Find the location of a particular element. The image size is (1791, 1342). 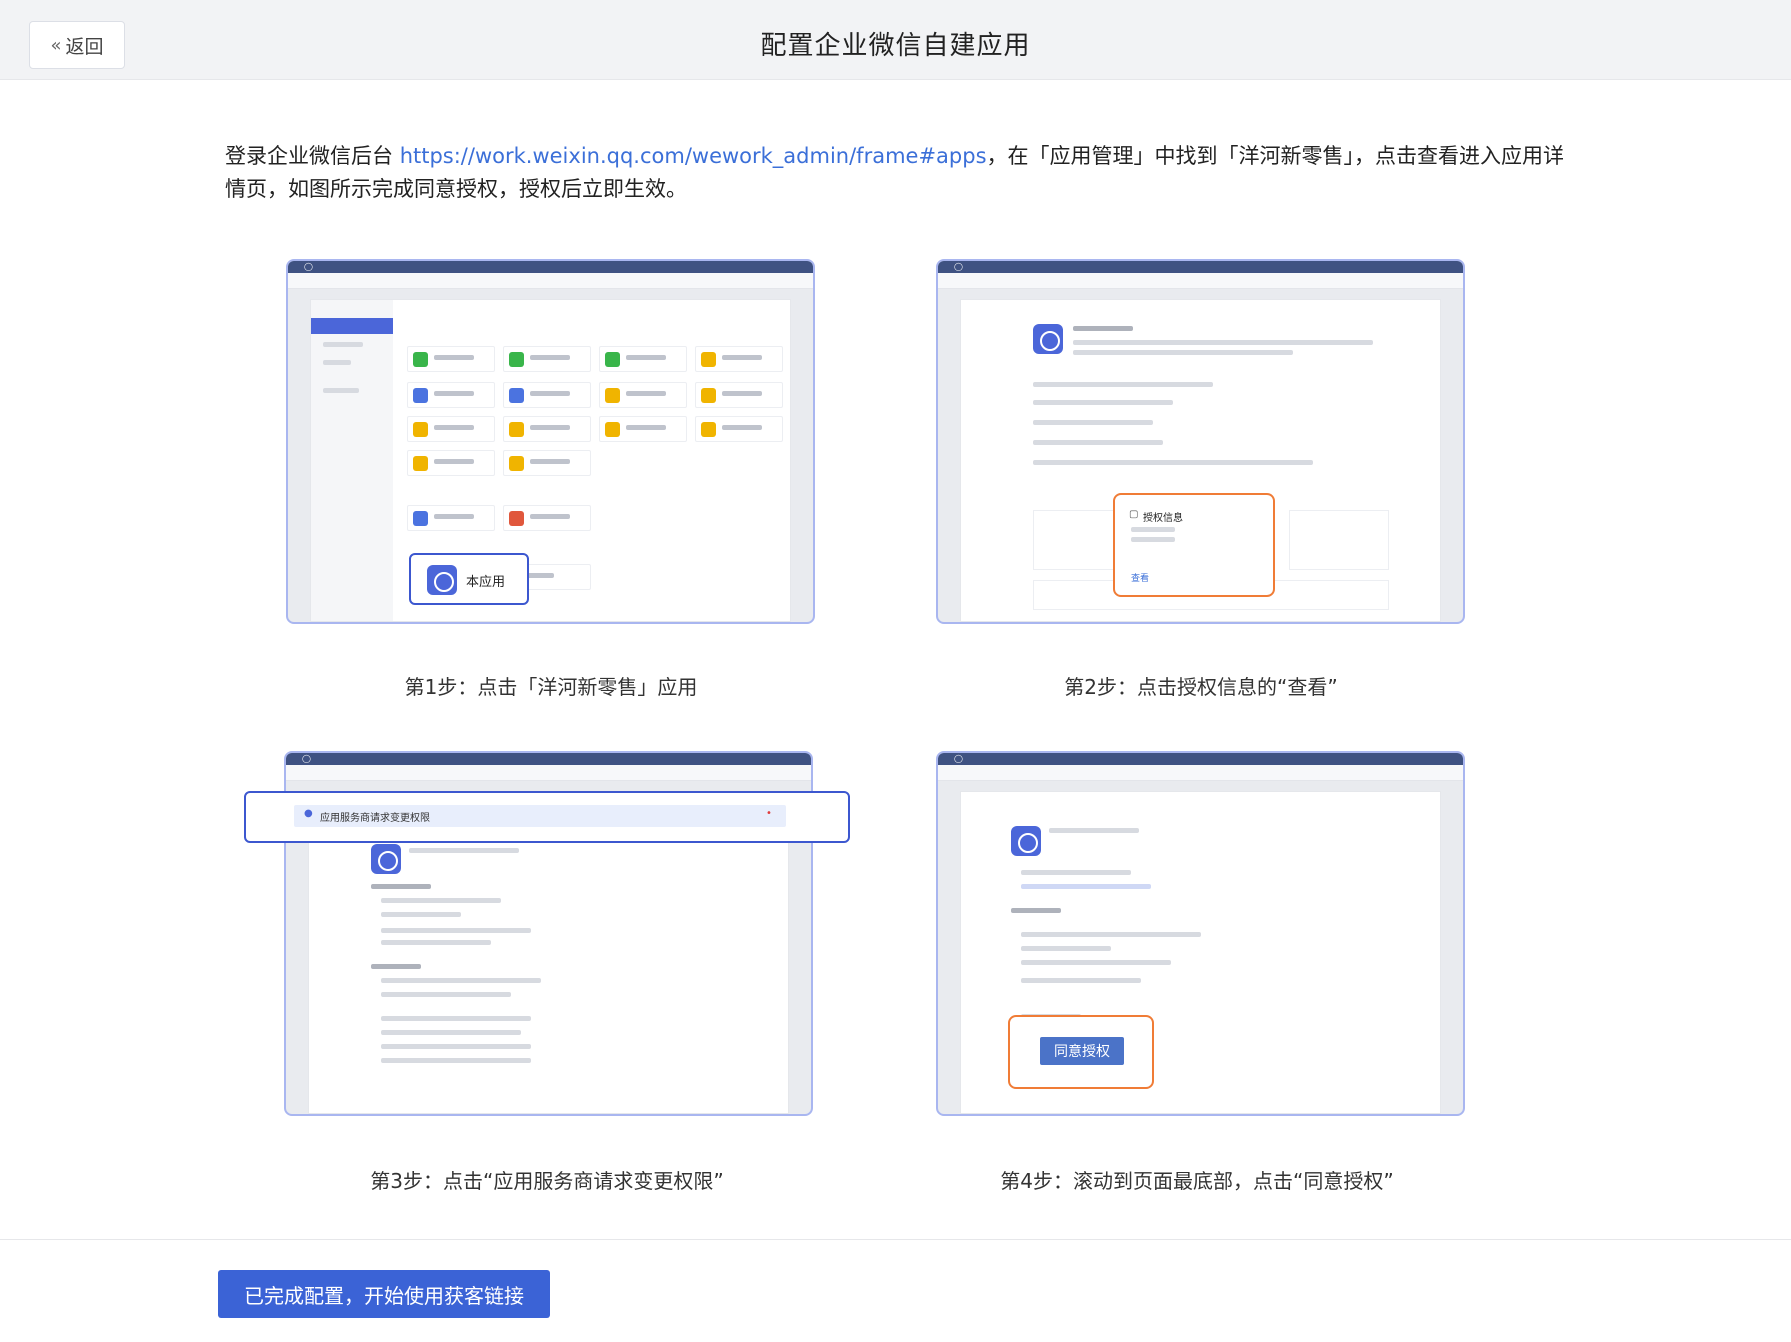

wecom-logo: ◯ is located at coordinates (308, 266).